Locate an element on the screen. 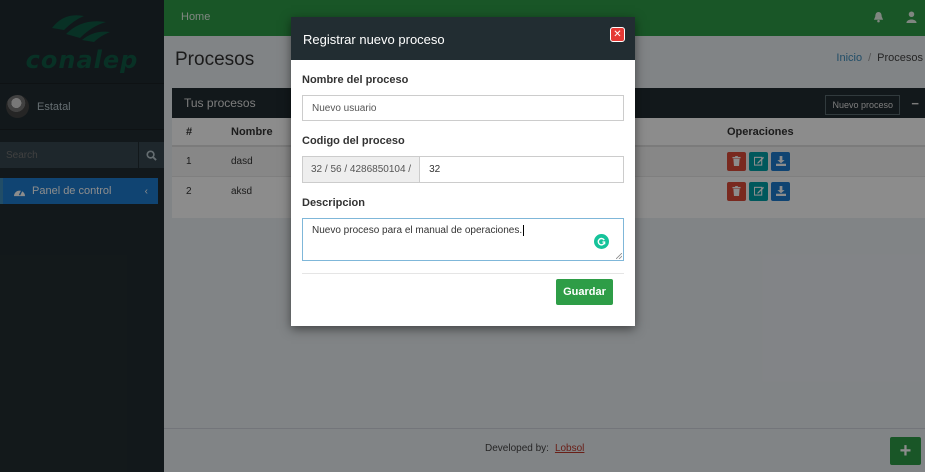 The image size is (925, 472). close-icon: ✕ is located at coordinates (617, 34).